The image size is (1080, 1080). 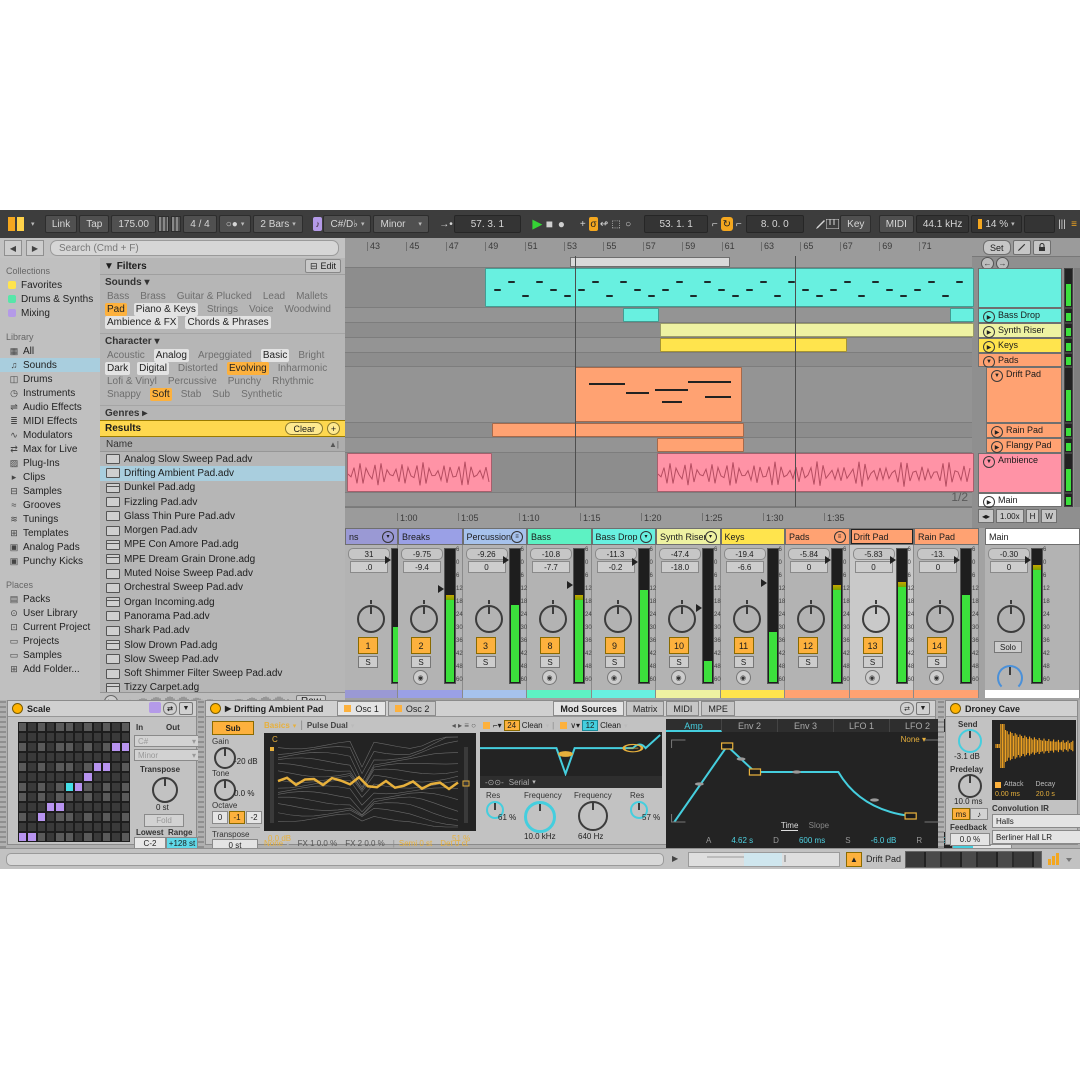 I want to click on ir-attack-value: 0.00 ms, so click(x=1007, y=794).